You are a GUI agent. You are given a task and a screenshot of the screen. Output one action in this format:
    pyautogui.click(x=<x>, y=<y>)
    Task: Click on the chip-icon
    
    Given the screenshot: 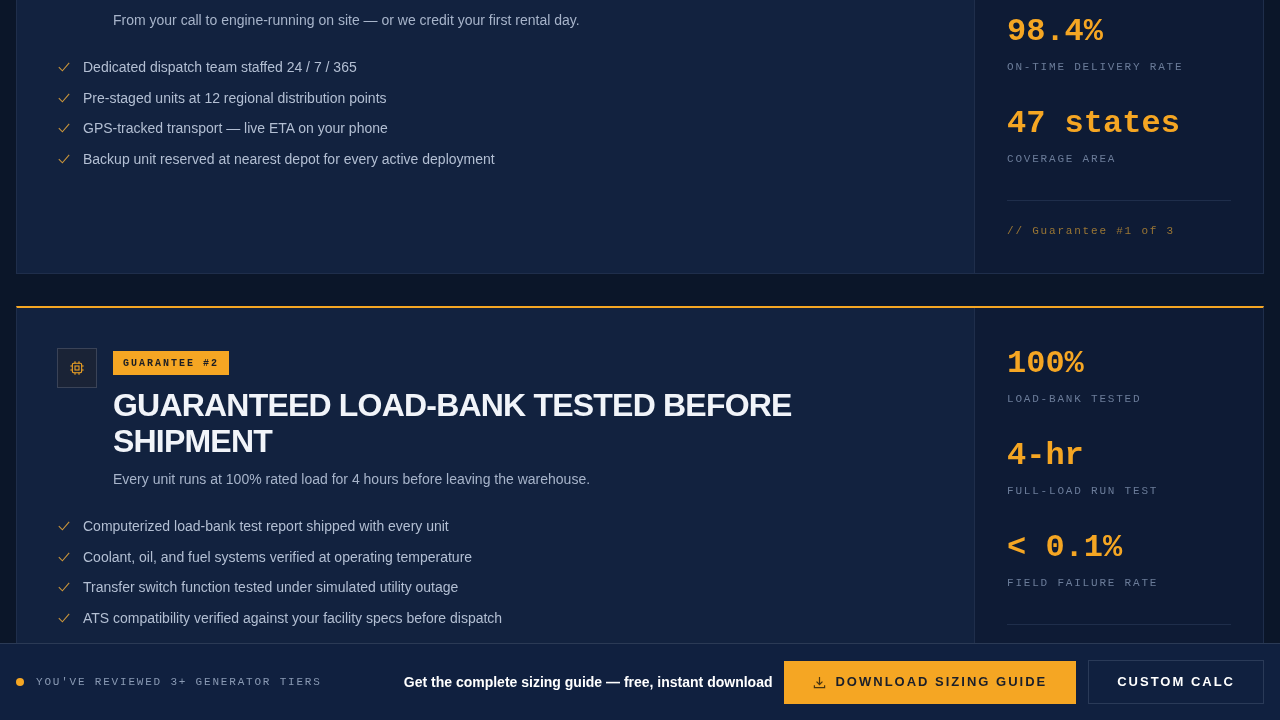 What is the action you would take?
    pyautogui.click(x=77, y=368)
    